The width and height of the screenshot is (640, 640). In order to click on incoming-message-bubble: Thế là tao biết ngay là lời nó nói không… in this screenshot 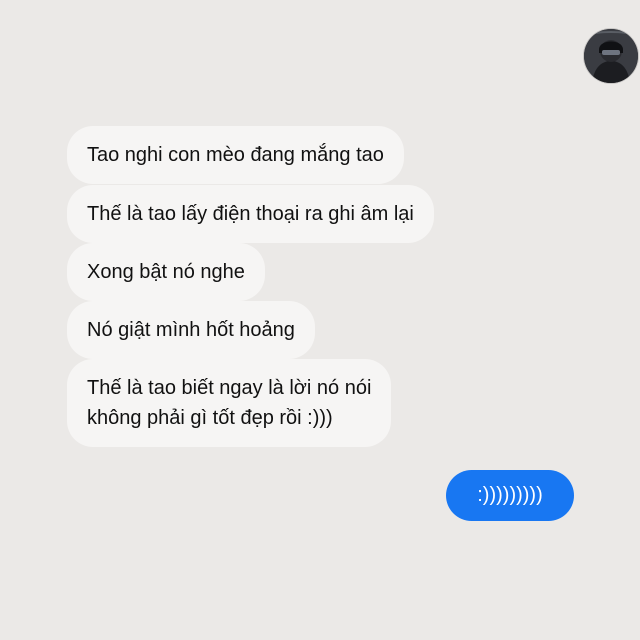, I will do `click(229, 403)`.